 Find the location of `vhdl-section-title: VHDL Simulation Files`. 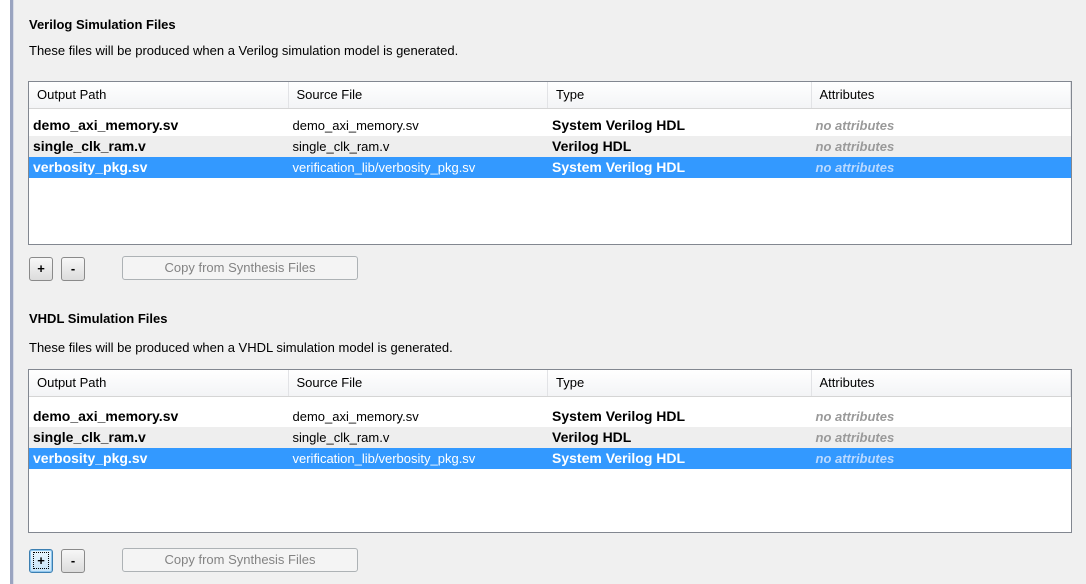

vhdl-section-title: VHDL Simulation Files is located at coordinates (98, 318).